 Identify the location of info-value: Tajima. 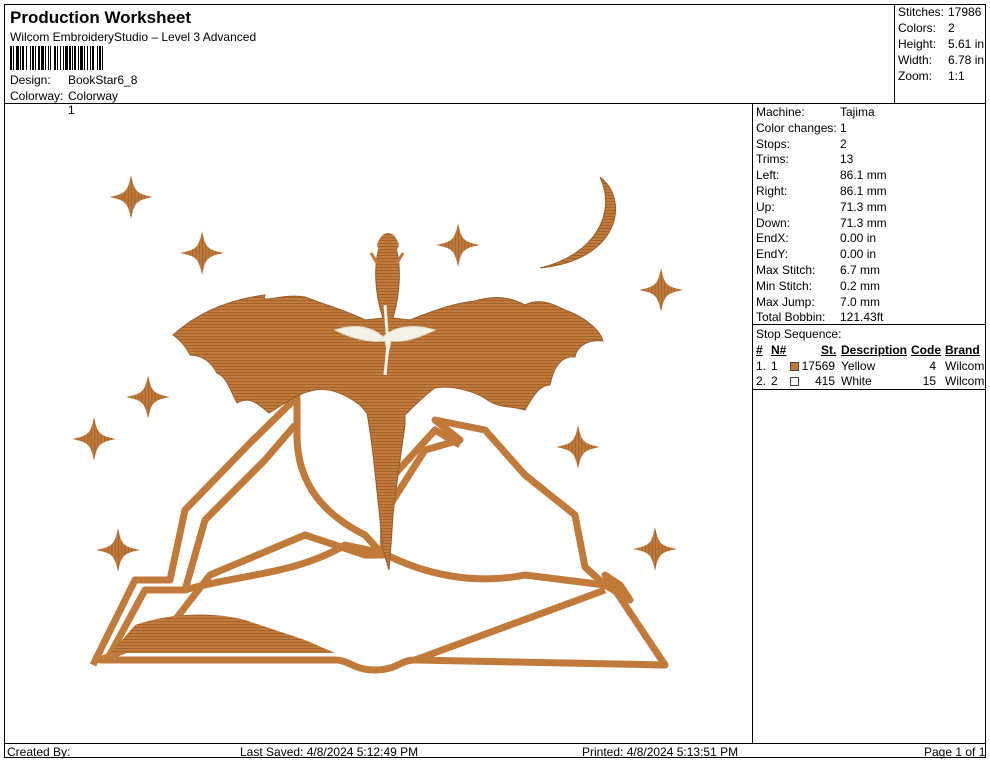
(857, 112).